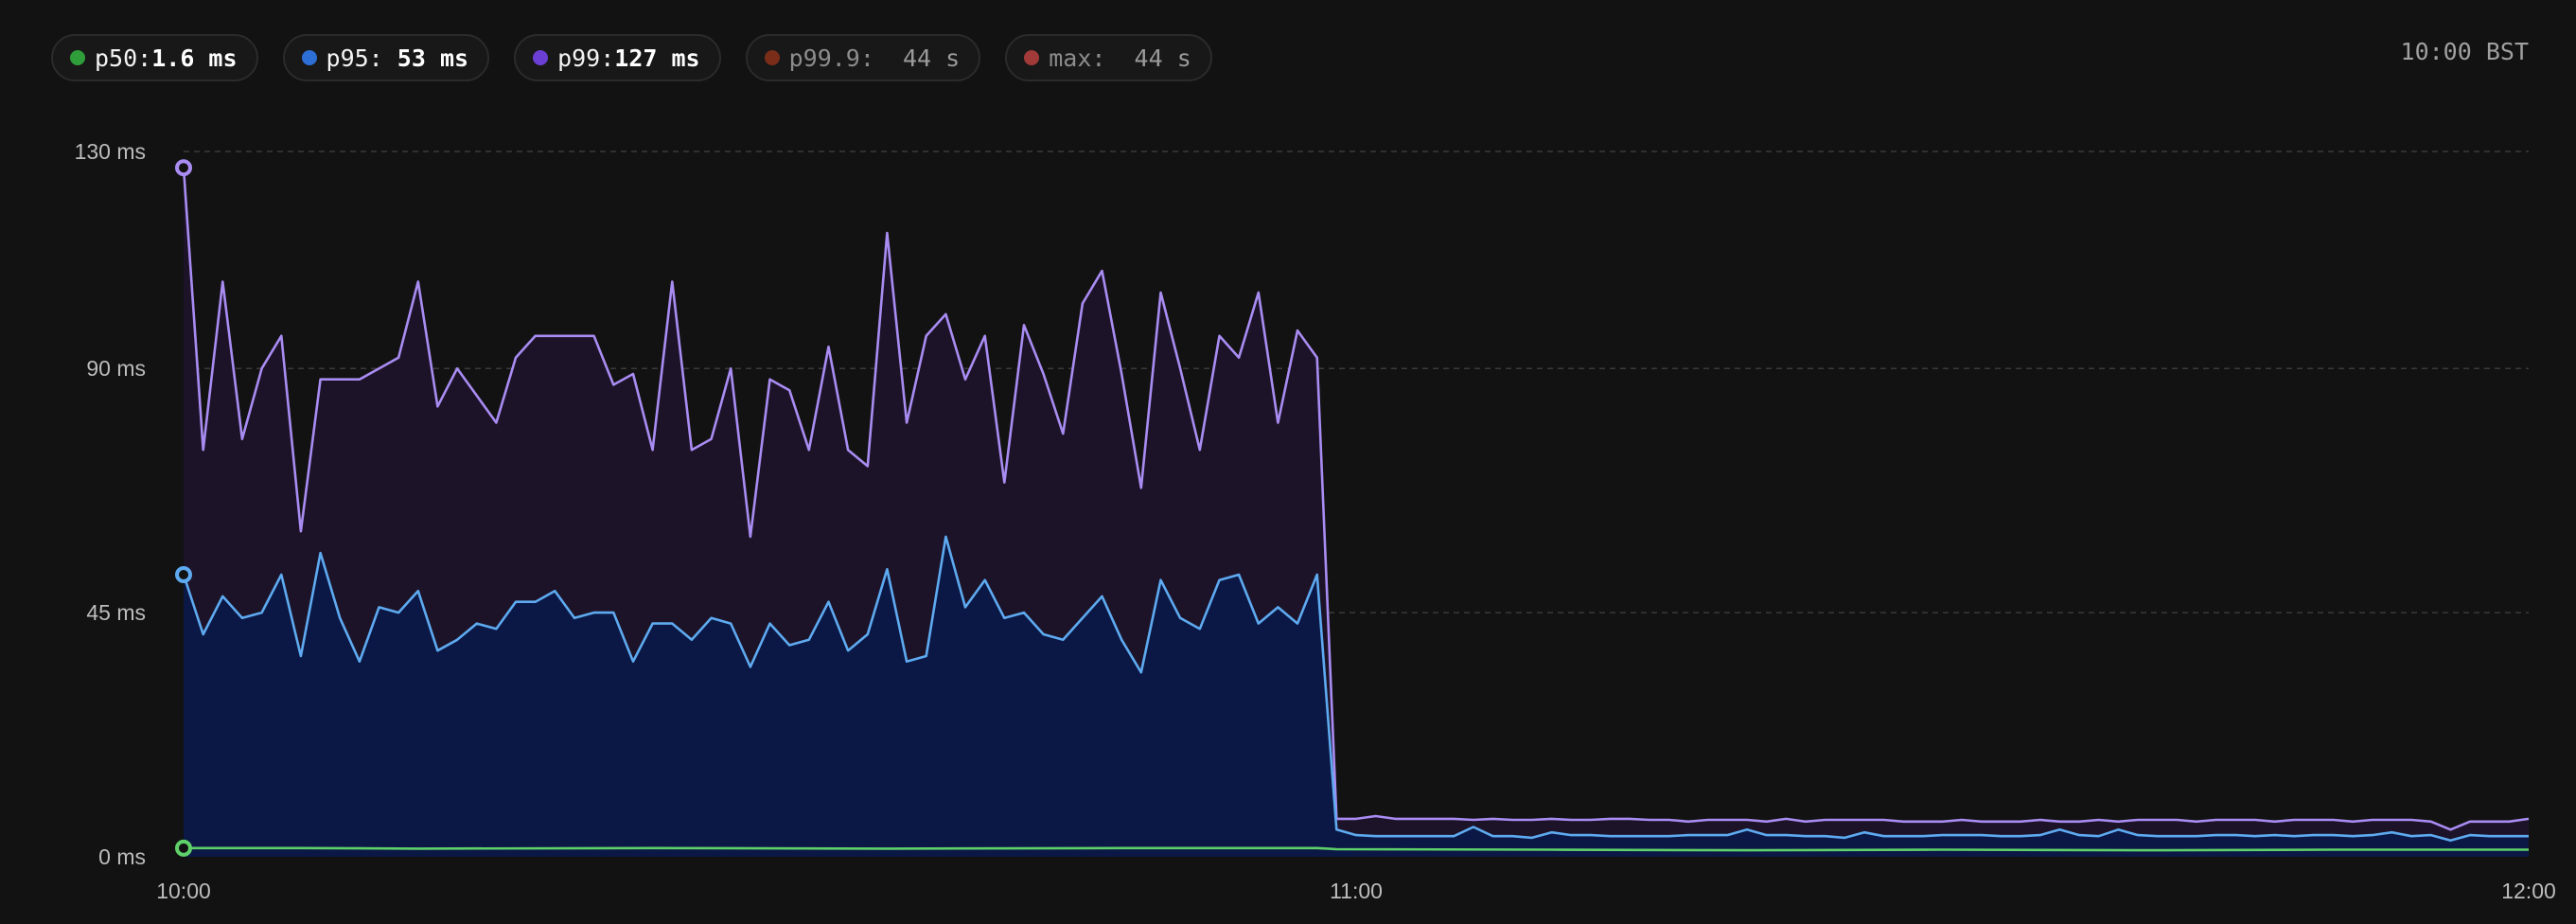 This screenshot has width=2576, height=924. What do you see at coordinates (183, 848) in the screenshot?
I see `series-marker-p50` at bounding box center [183, 848].